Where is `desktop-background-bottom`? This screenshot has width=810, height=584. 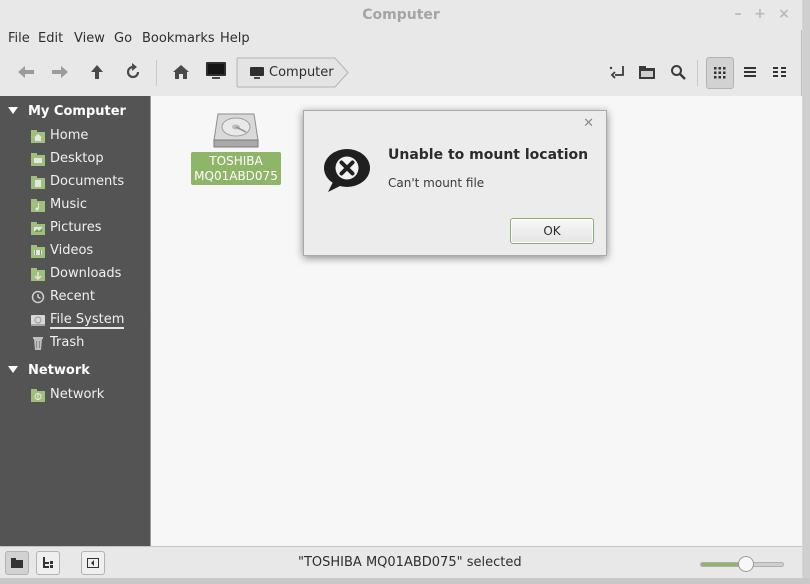 desktop-background-bottom is located at coordinates (405, 581).